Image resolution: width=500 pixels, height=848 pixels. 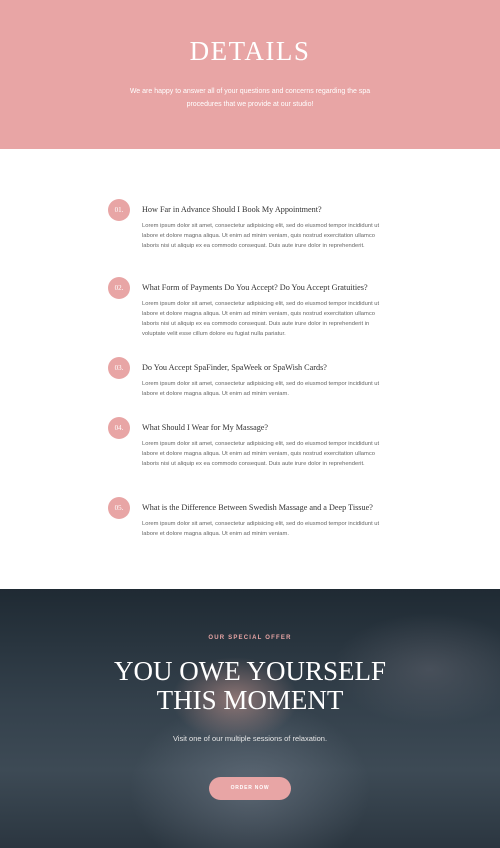 What do you see at coordinates (119, 508) in the screenshot?
I see `faq-number-badge: 05.` at bounding box center [119, 508].